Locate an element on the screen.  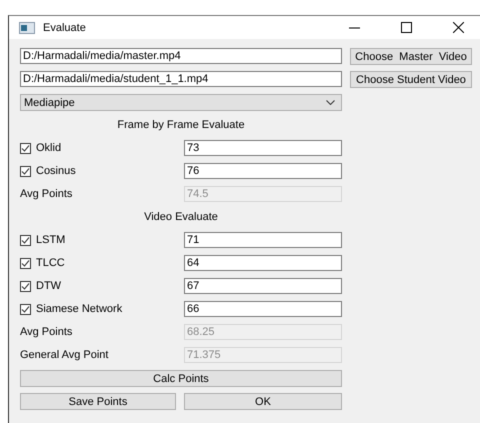
checkbox: DTW is located at coordinates (41, 286).